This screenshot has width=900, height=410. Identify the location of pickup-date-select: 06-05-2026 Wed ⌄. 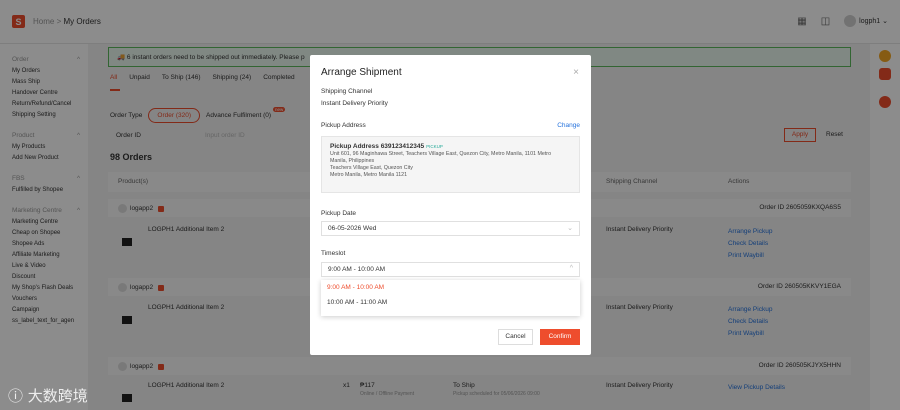
(450, 228).